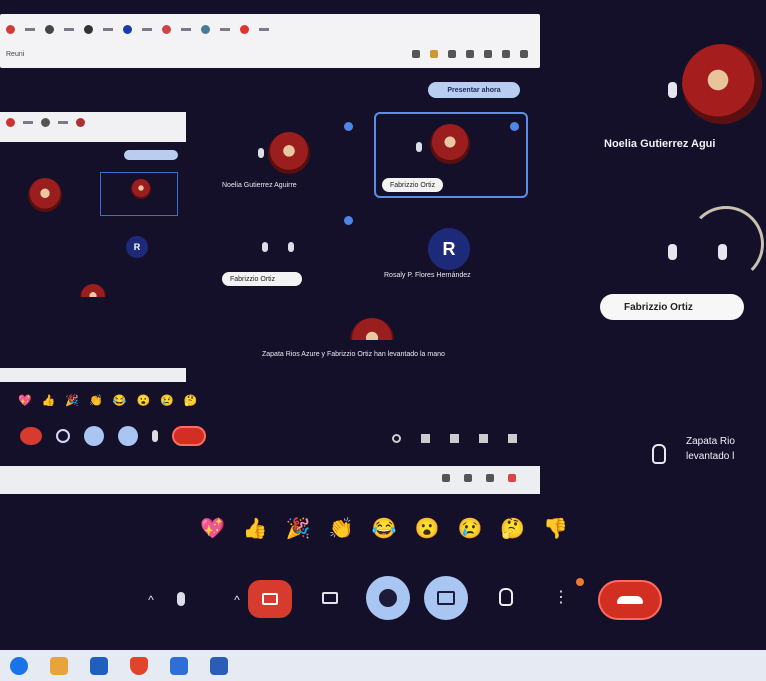 The width and height of the screenshot is (766, 681). Describe the element at coordinates (139, 665) in the screenshot. I see `brave-browser-icon` at that location.